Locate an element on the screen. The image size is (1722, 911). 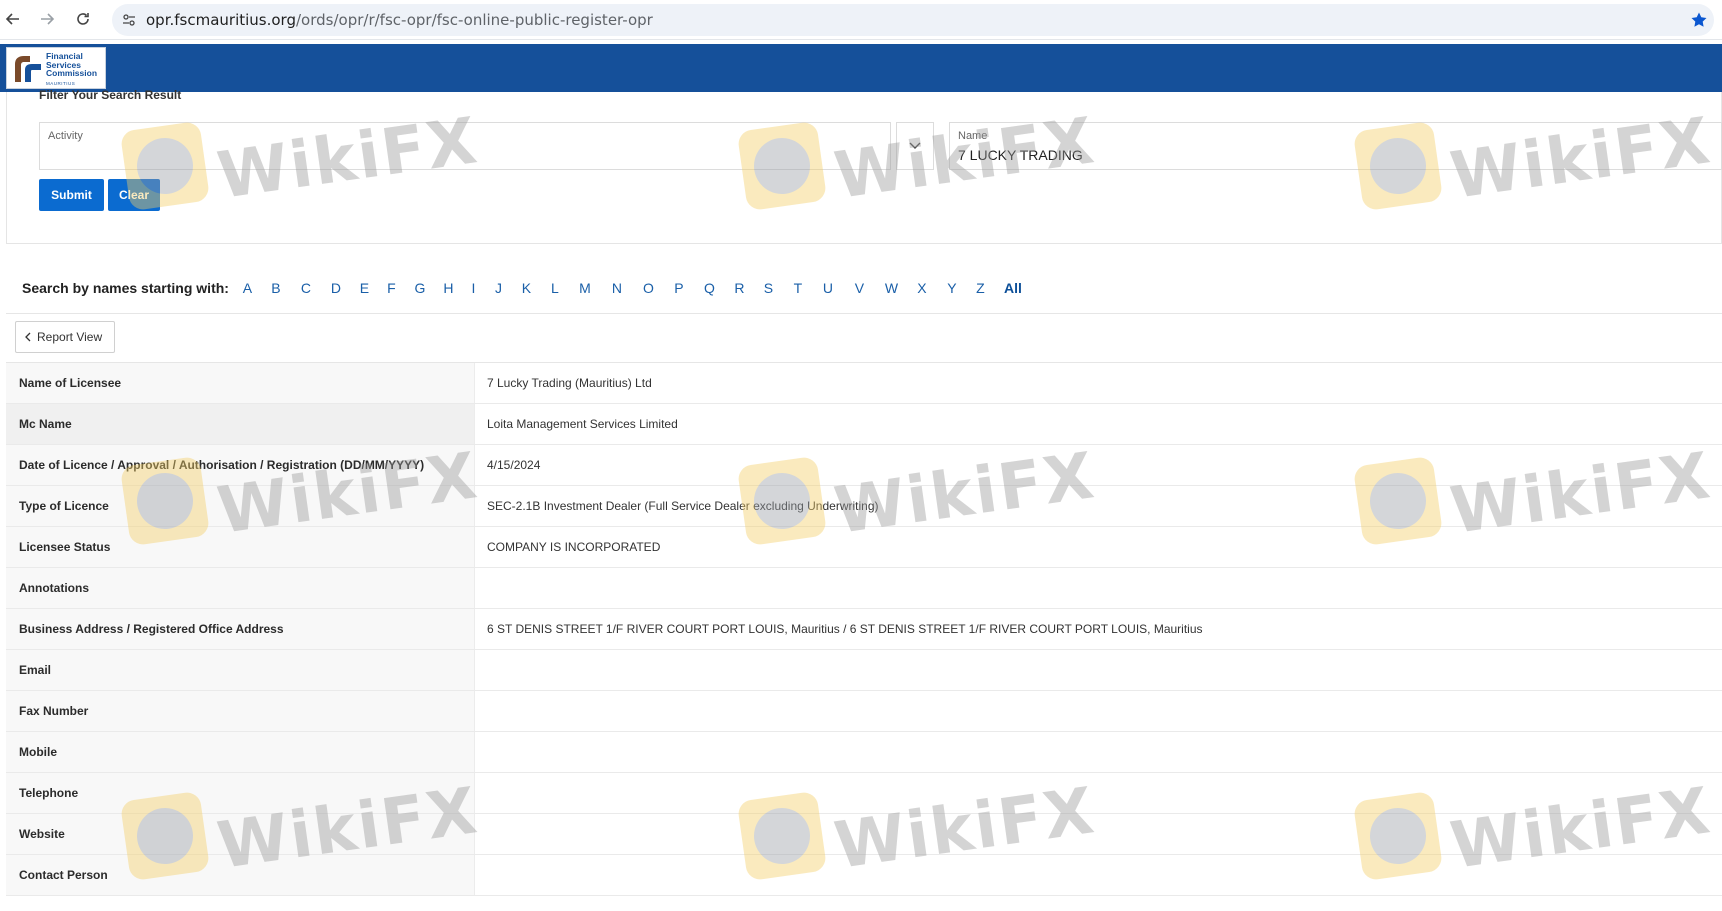
logo-text: Financial Services Commission is located at coordinates (72, 65).